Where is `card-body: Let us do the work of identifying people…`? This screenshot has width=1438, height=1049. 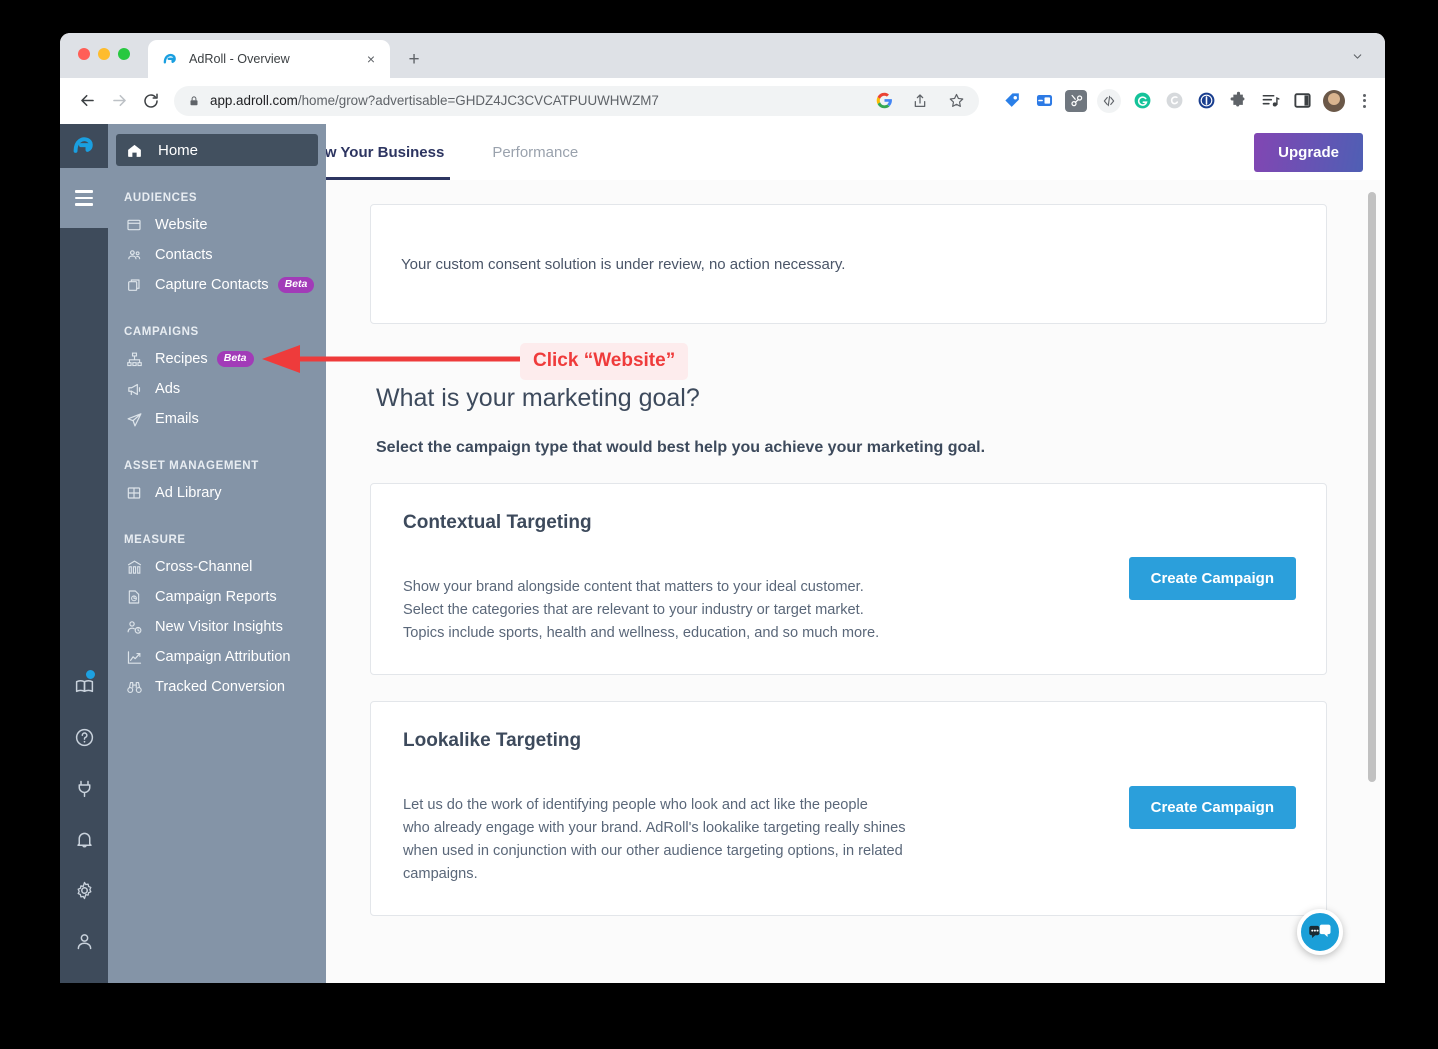 card-body: Let us do the work of identifying people… is located at coordinates (752, 839).